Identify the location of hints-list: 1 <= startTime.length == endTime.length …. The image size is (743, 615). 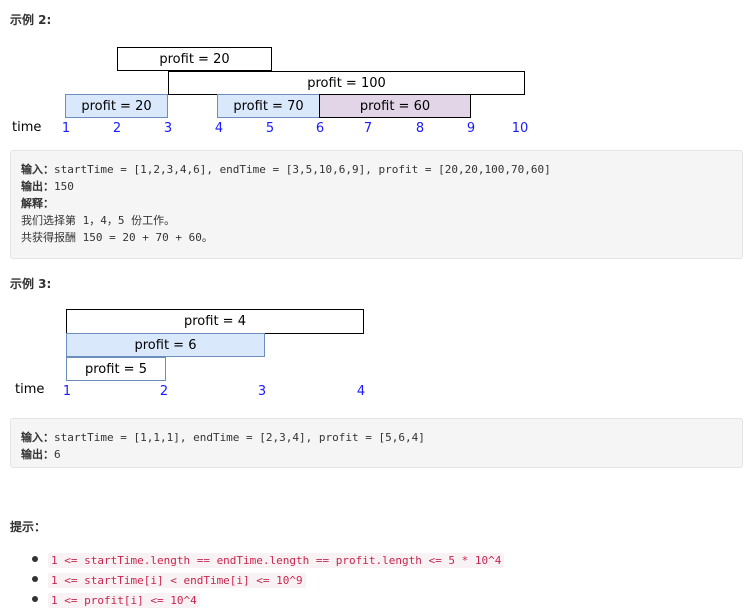
(266, 579).